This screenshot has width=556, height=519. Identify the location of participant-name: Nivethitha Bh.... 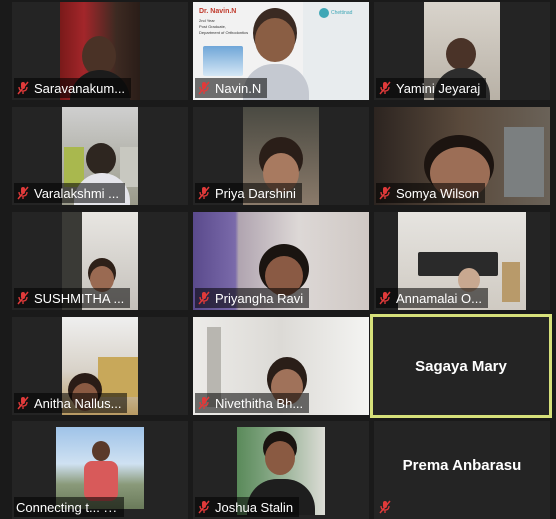
(259, 403).